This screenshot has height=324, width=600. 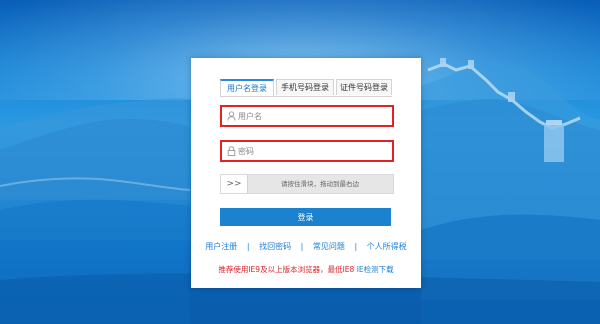 I want to click on tab-phone-login: 手机号码登录, so click(x=305, y=87).